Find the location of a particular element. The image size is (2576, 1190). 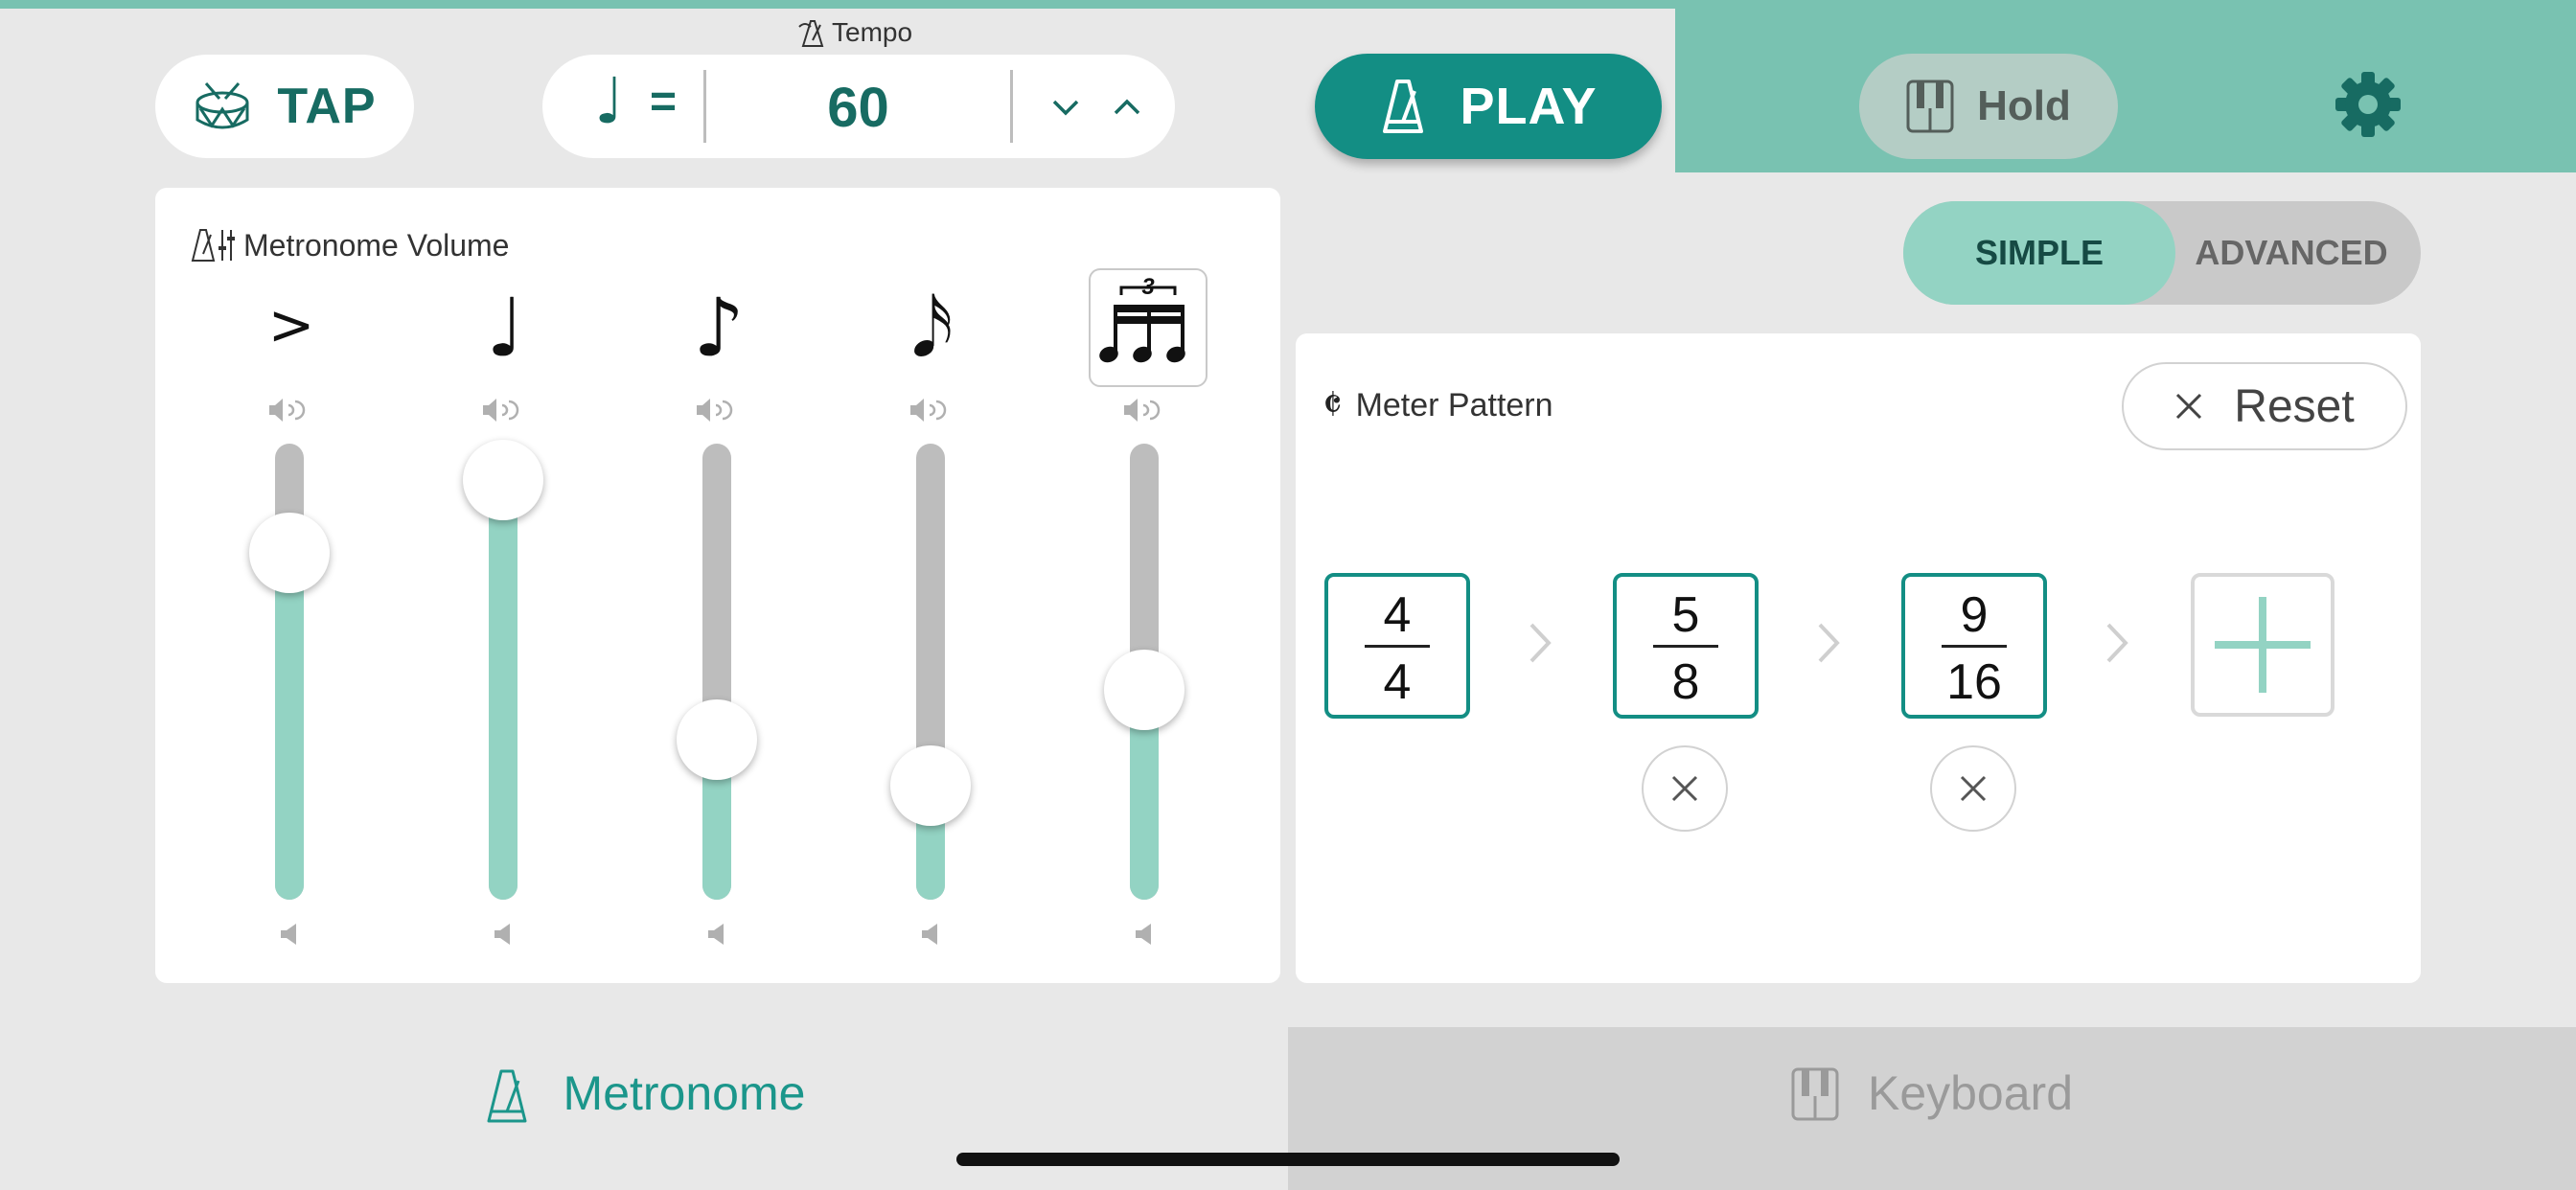

bpm-value: 60 is located at coordinates (858, 108).